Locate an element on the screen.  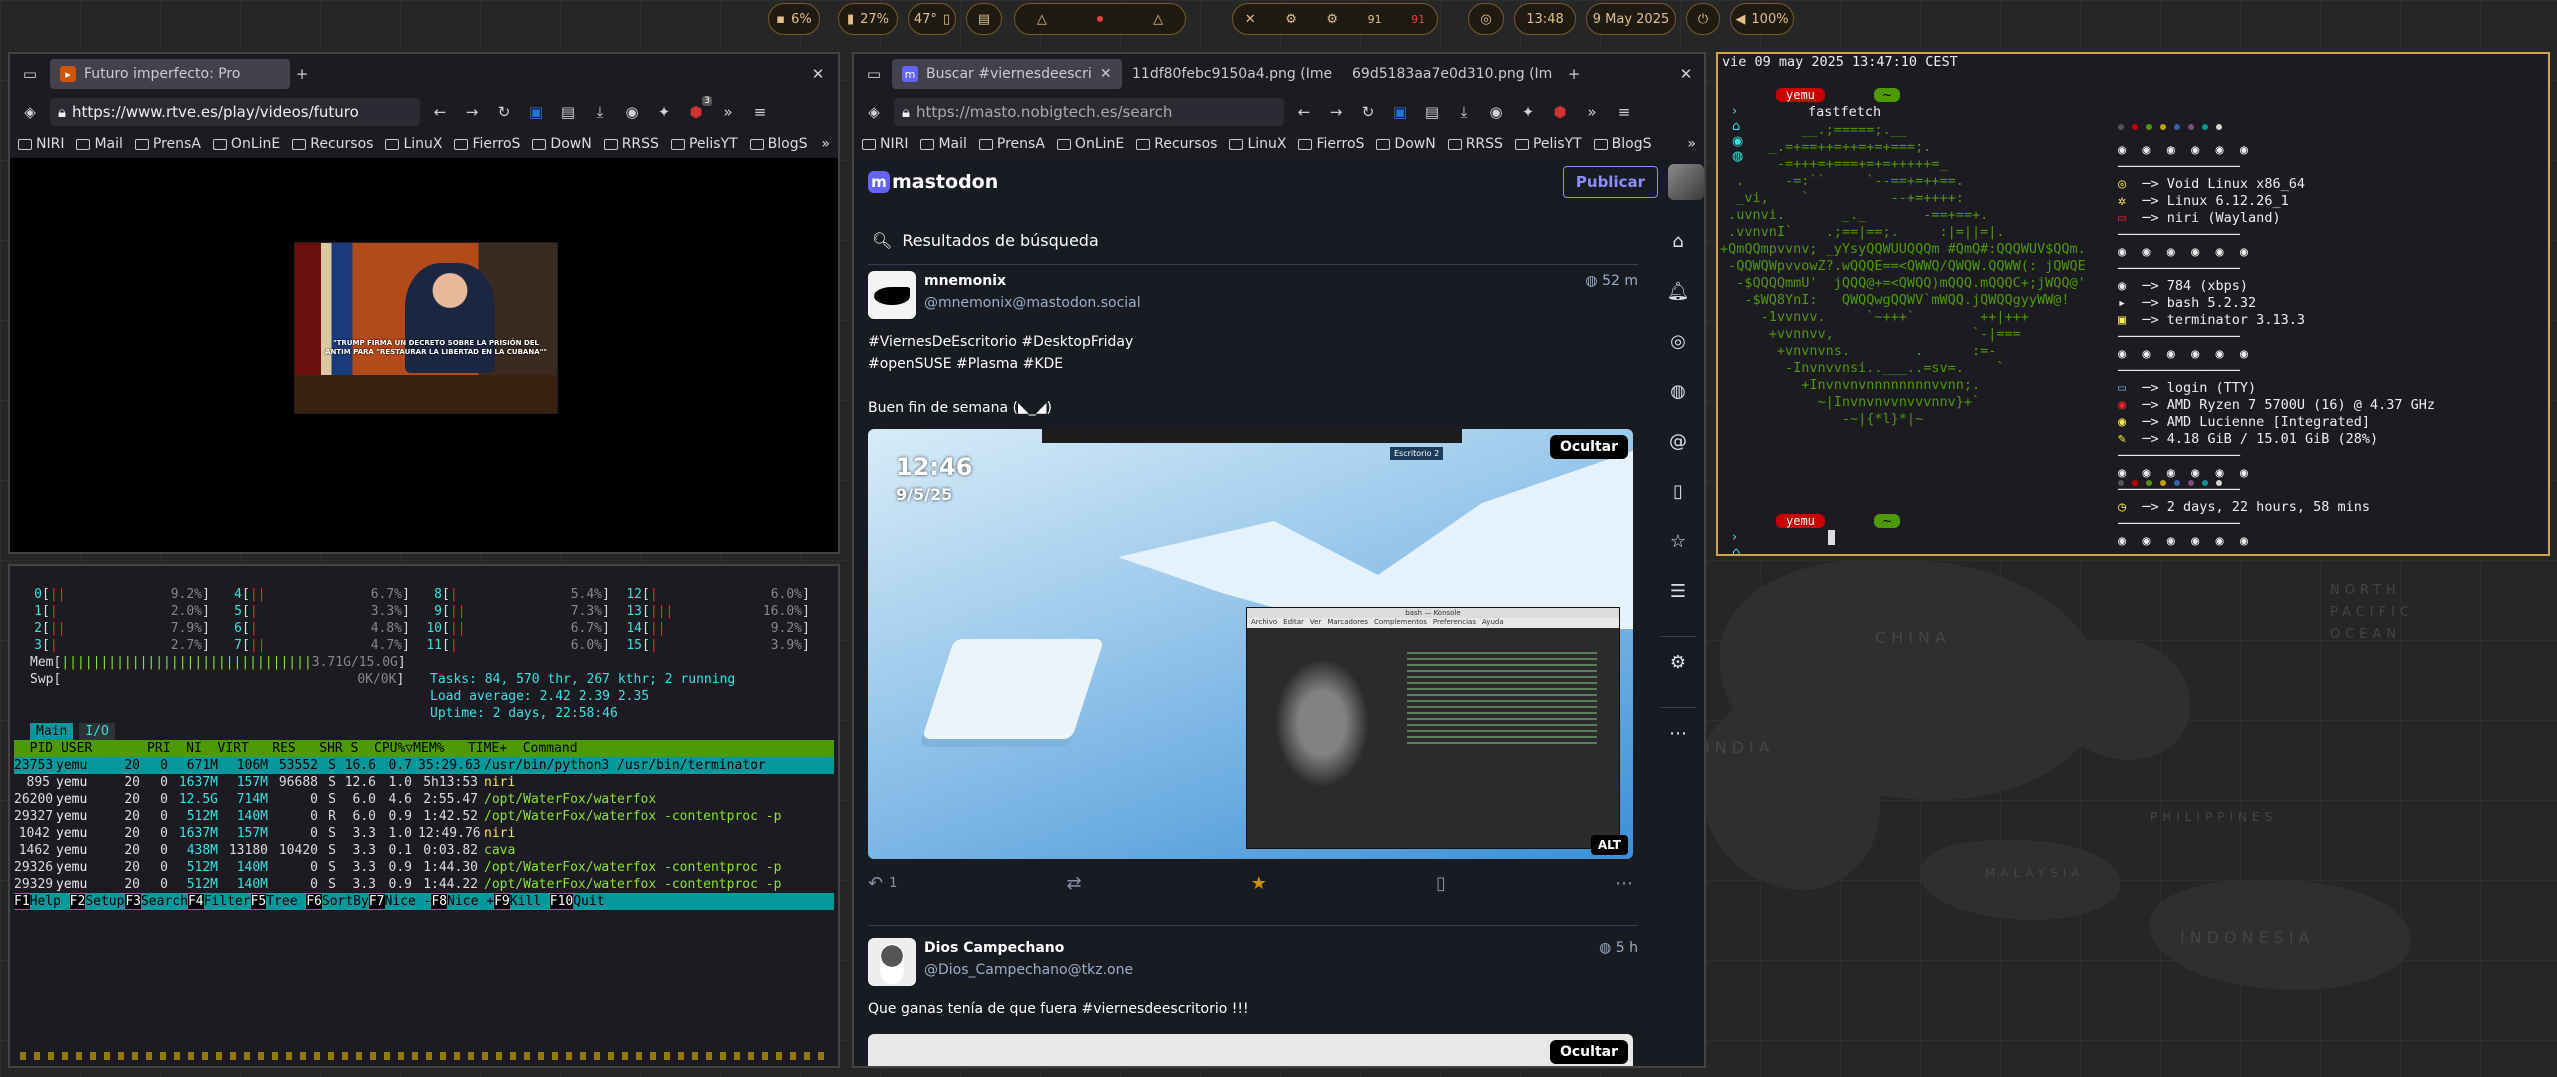
bookmark-folder: PrensA is located at coordinates (1011, 144).